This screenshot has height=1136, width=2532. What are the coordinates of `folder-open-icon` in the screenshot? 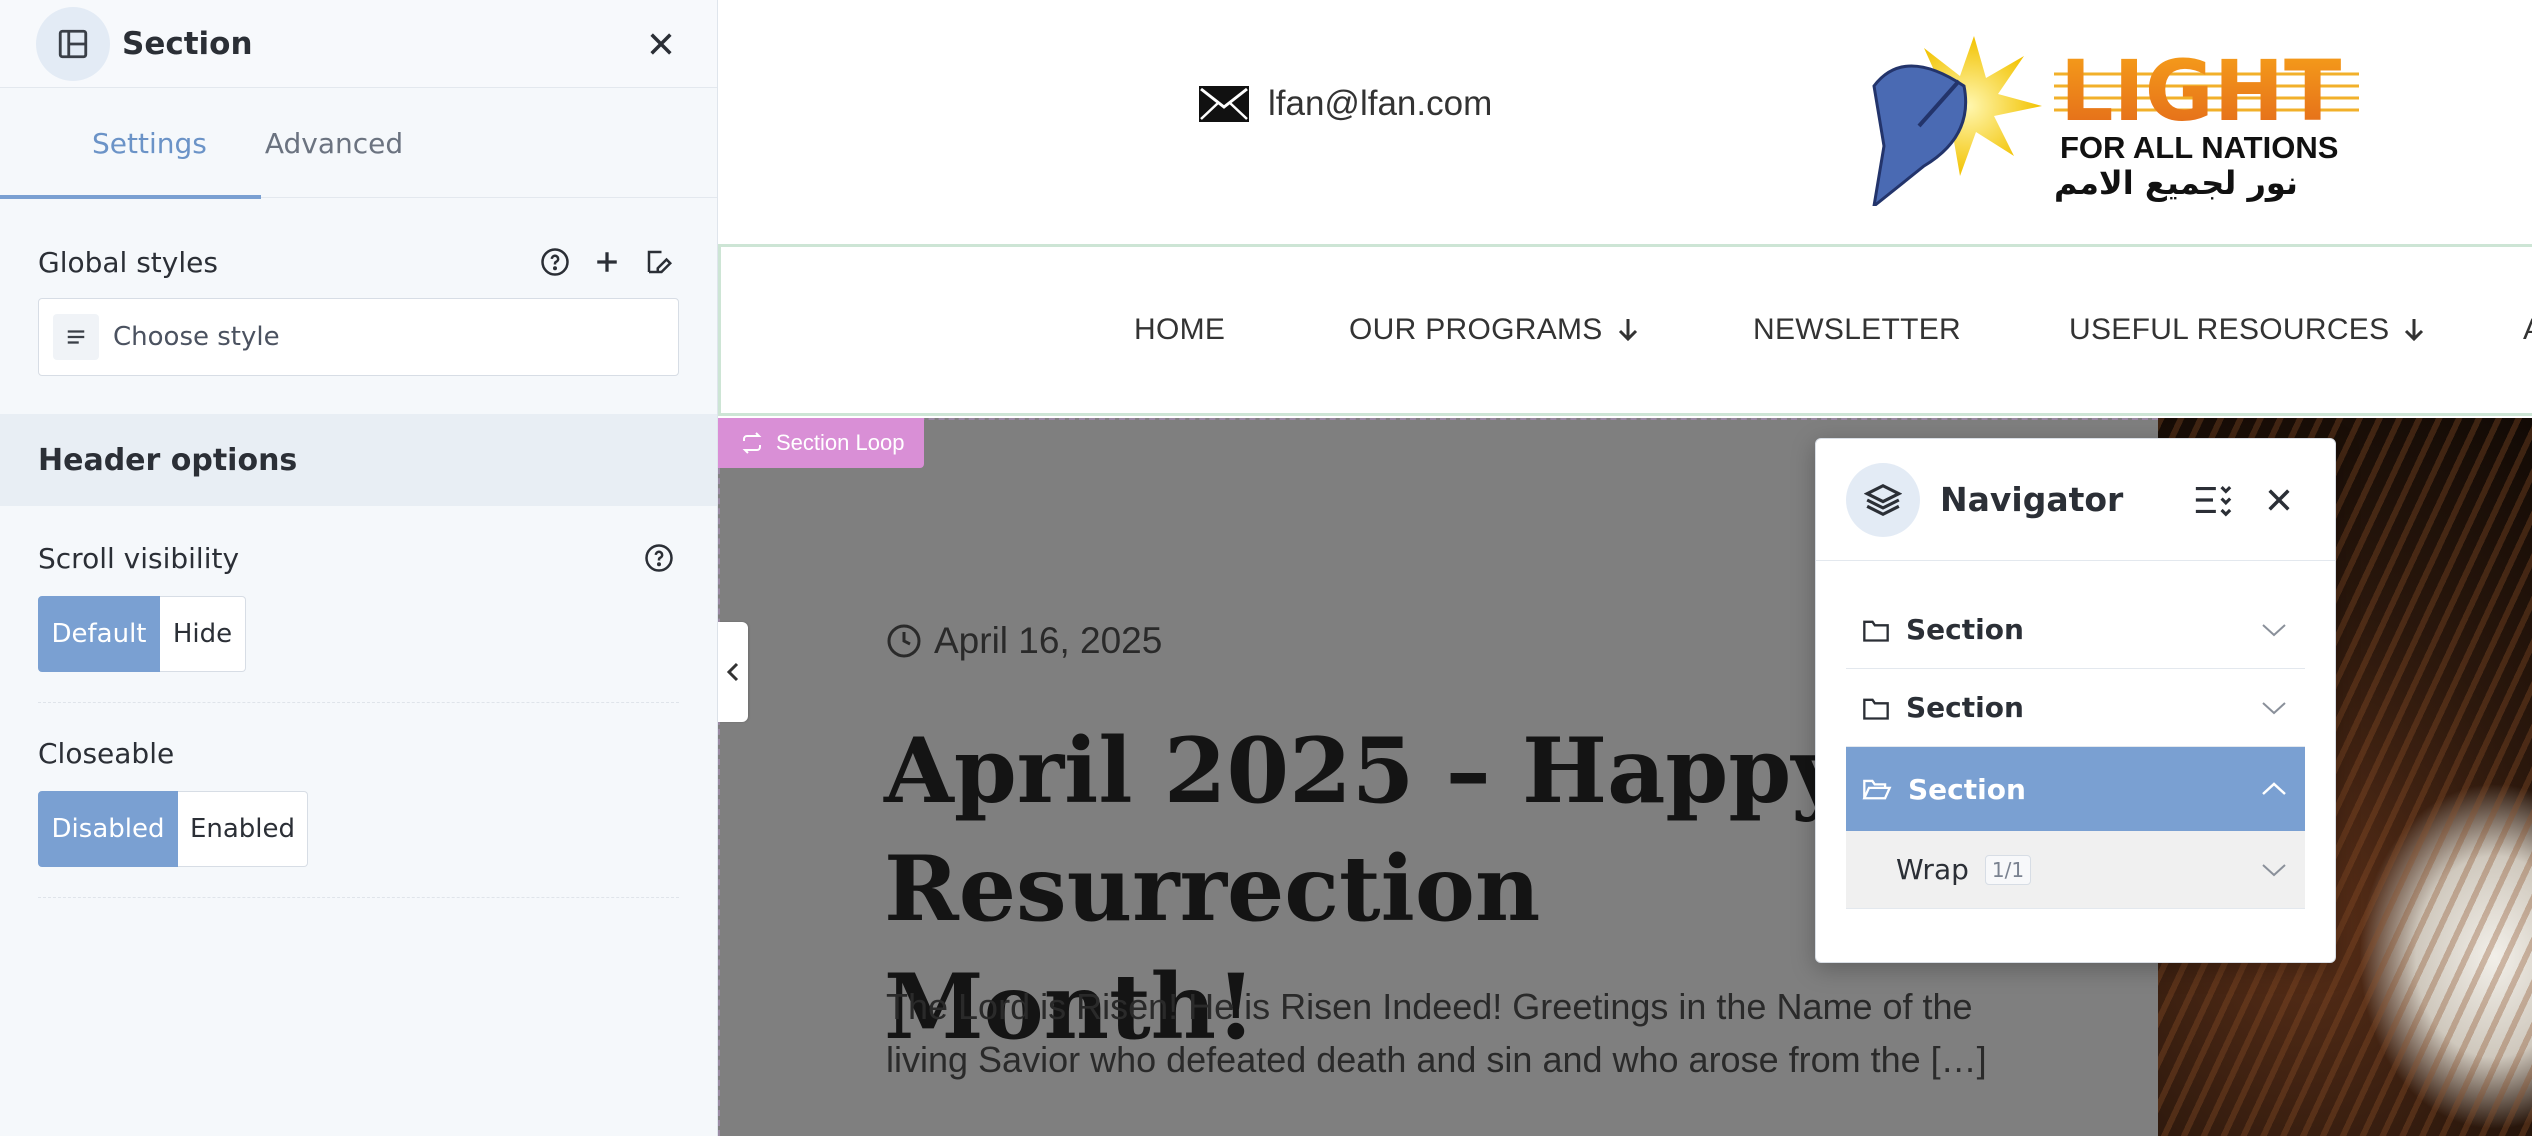 It's located at (1877, 789).